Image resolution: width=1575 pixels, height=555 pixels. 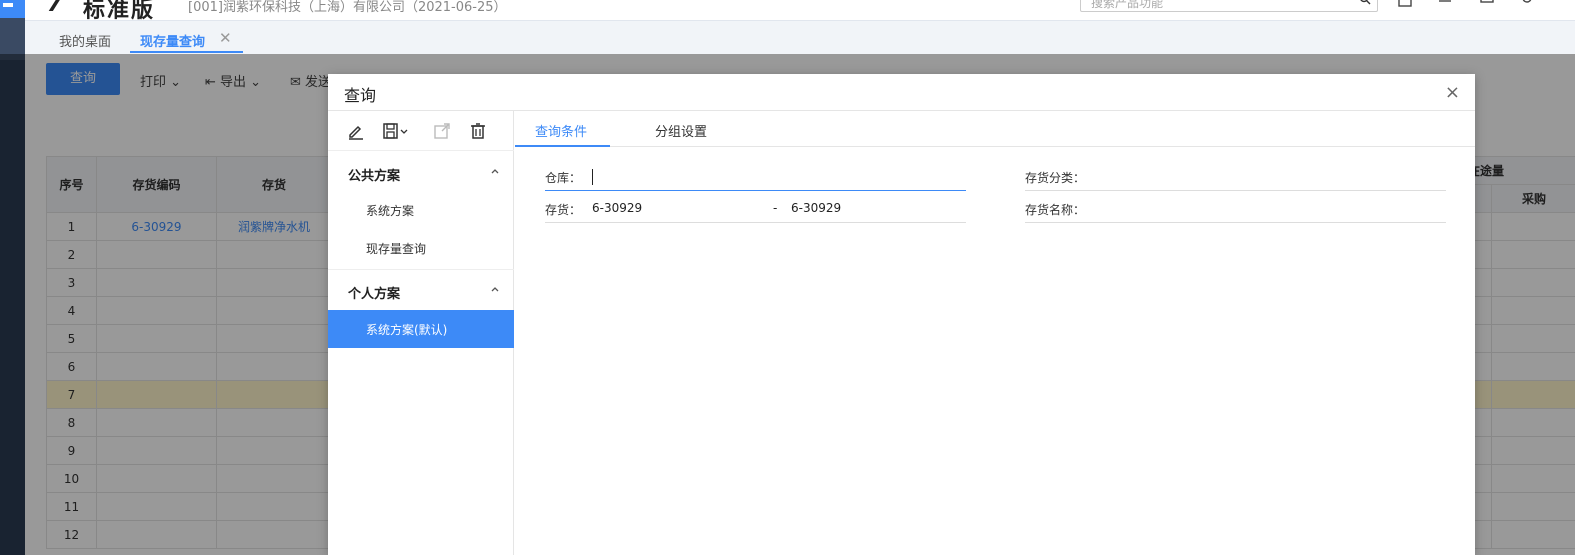 I want to click on dialog-header: 查询 ×, so click(x=901, y=92).